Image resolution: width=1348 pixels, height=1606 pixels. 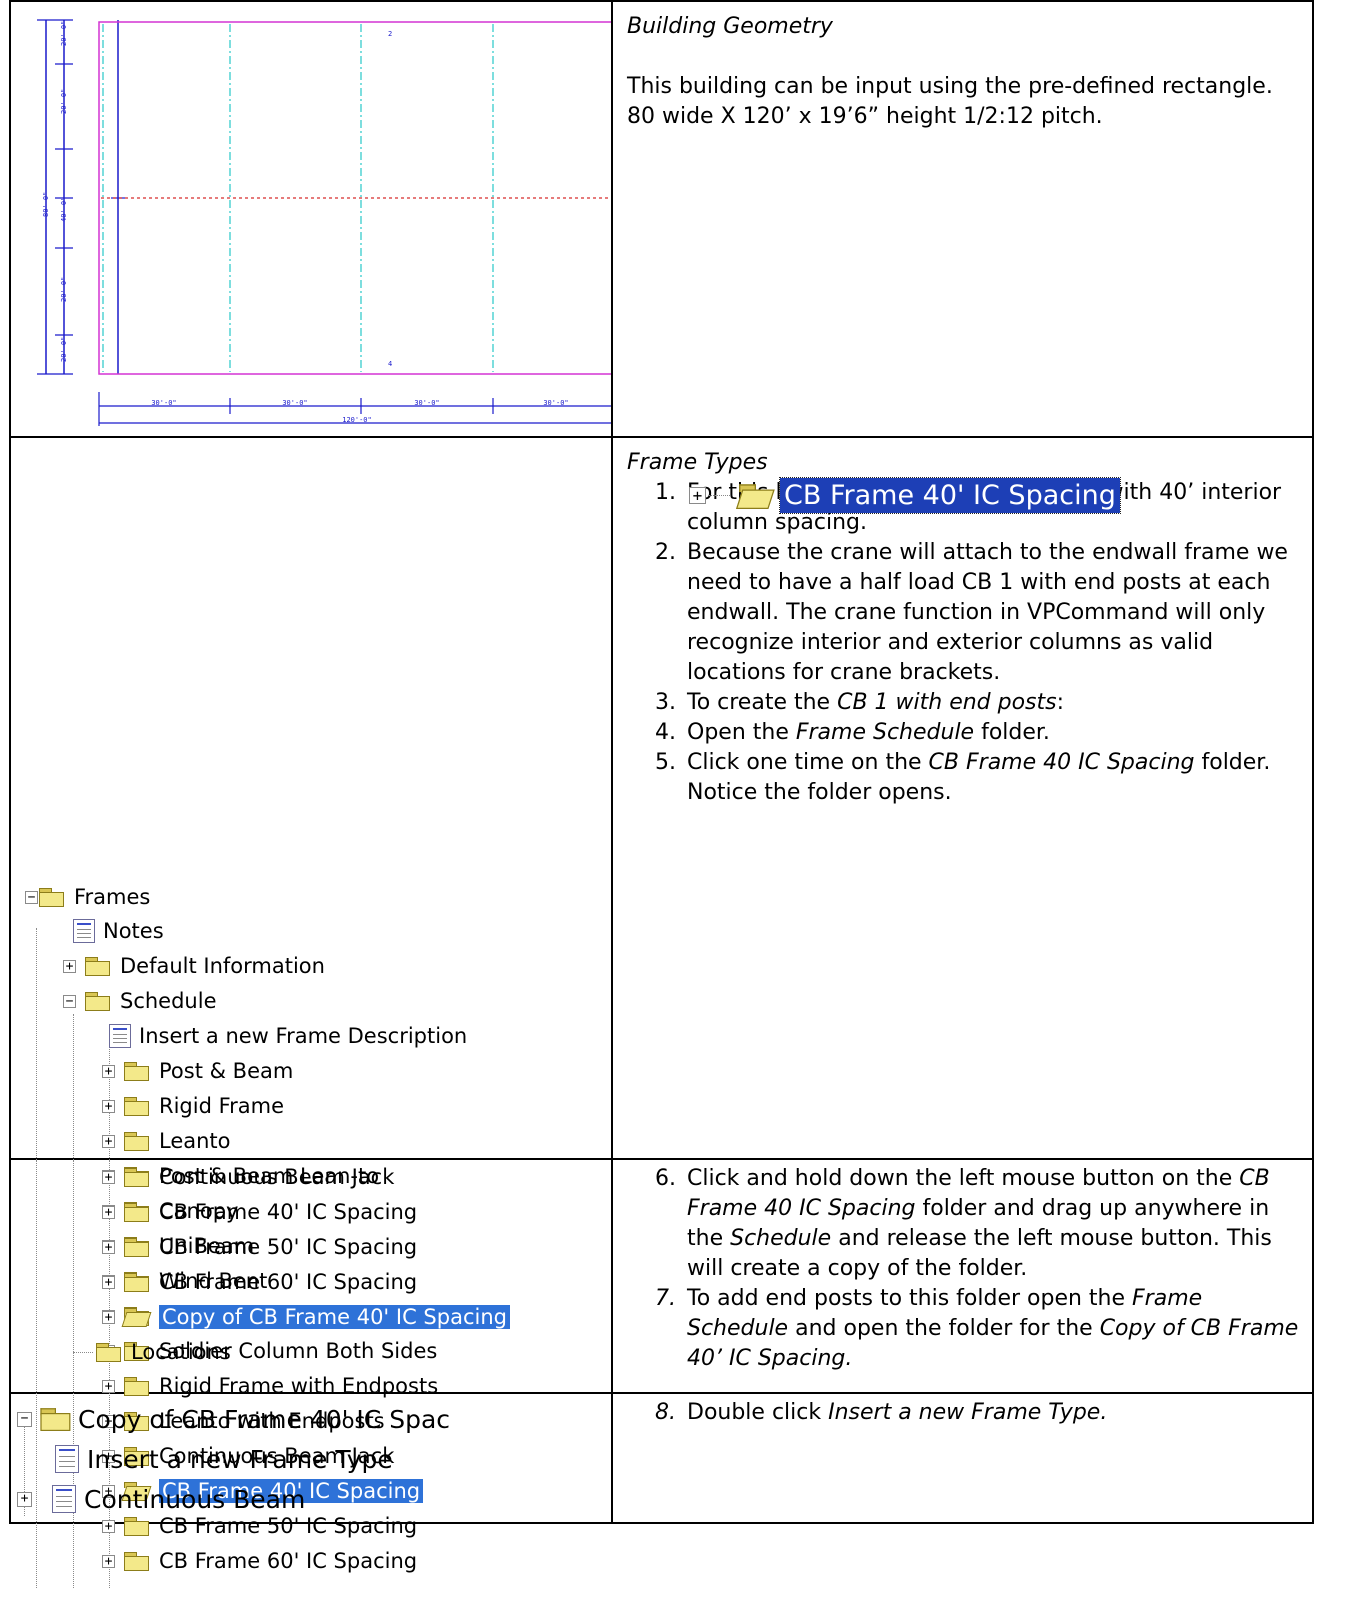 What do you see at coordinates (197, 1071) in the screenshot?
I see `tree-item-schedule-folder: + Post & Beam` at bounding box center [197, 1071].